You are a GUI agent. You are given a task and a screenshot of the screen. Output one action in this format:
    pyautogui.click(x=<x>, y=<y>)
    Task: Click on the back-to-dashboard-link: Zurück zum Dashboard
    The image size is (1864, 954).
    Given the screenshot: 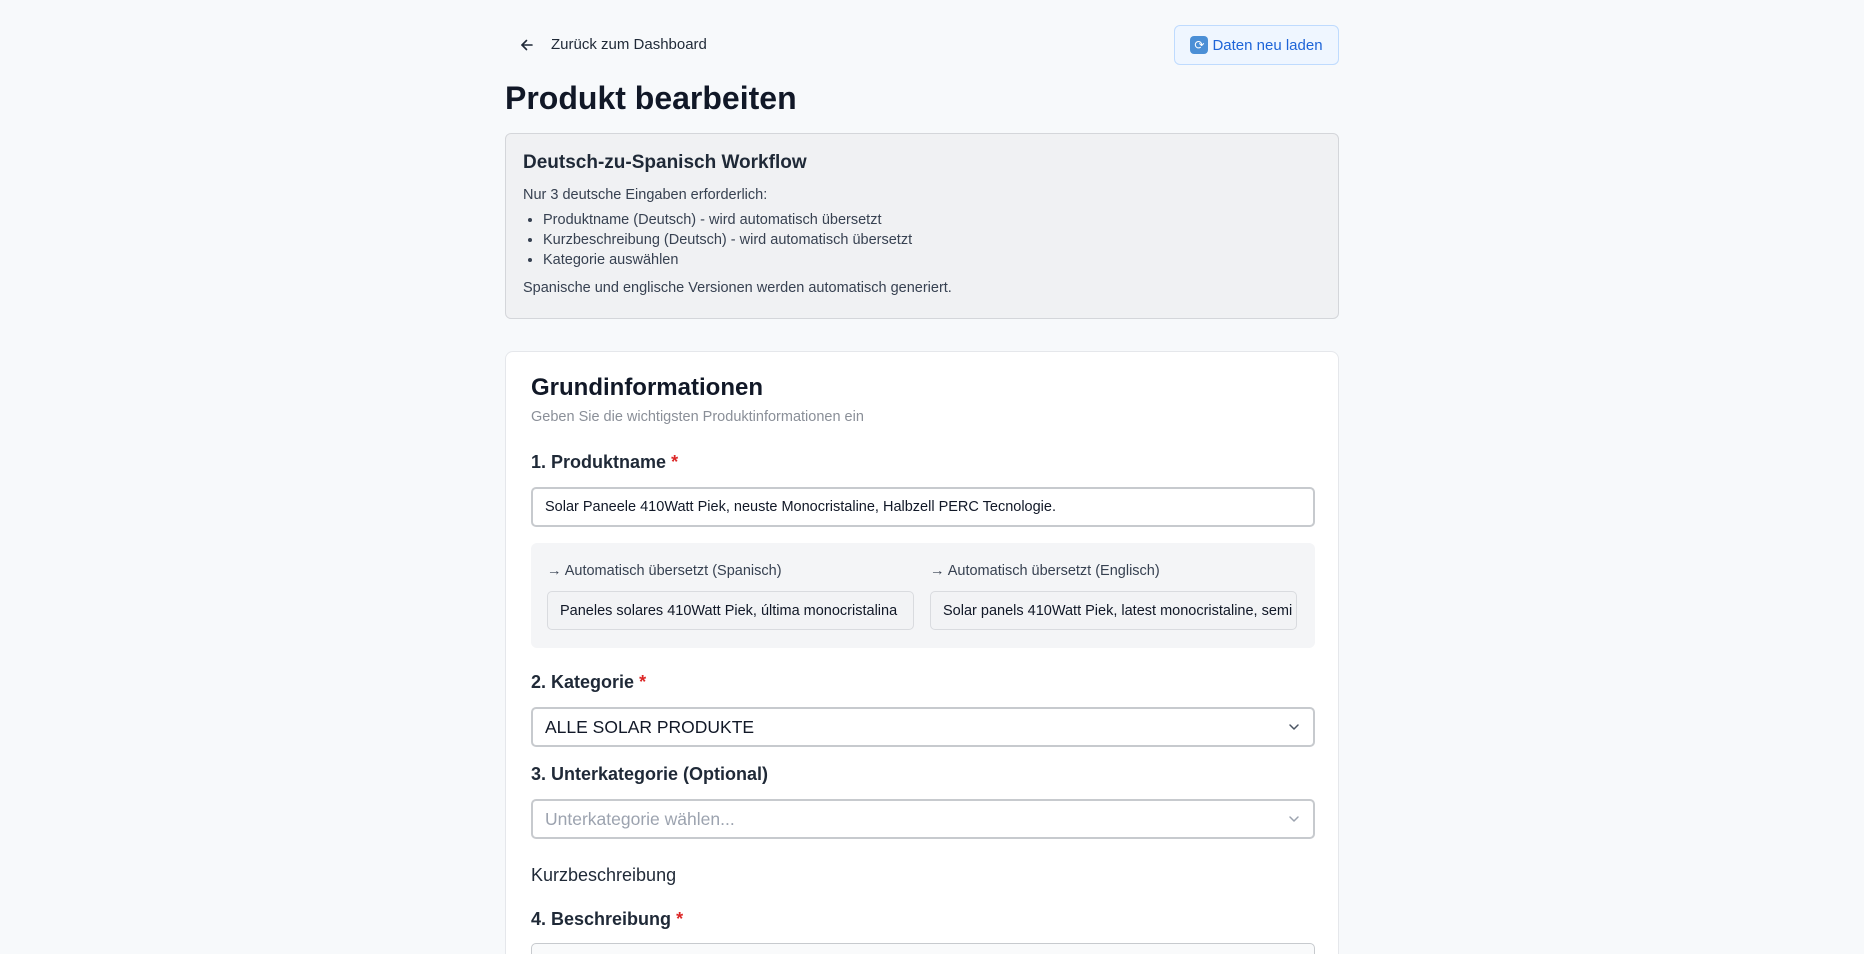 What is the action you would take?
    pyautogui.click(x=613, y=44)
    